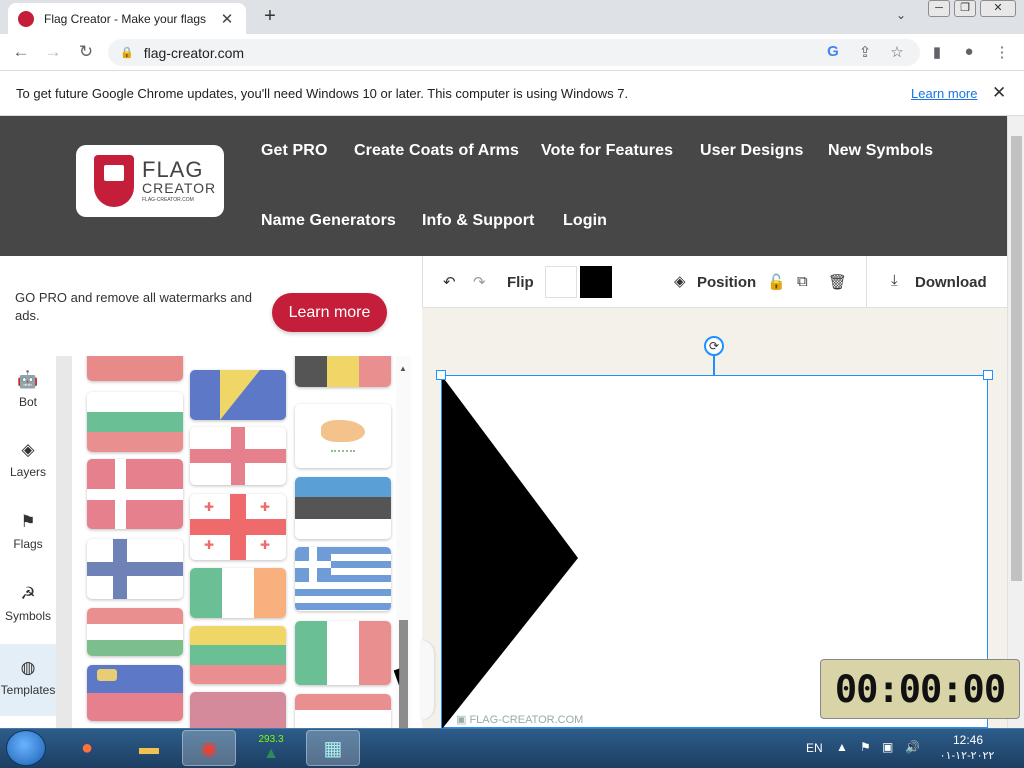 This screenshot has height=768, width=1024. I want to click on flip-button: Flip, so click(520, 282).